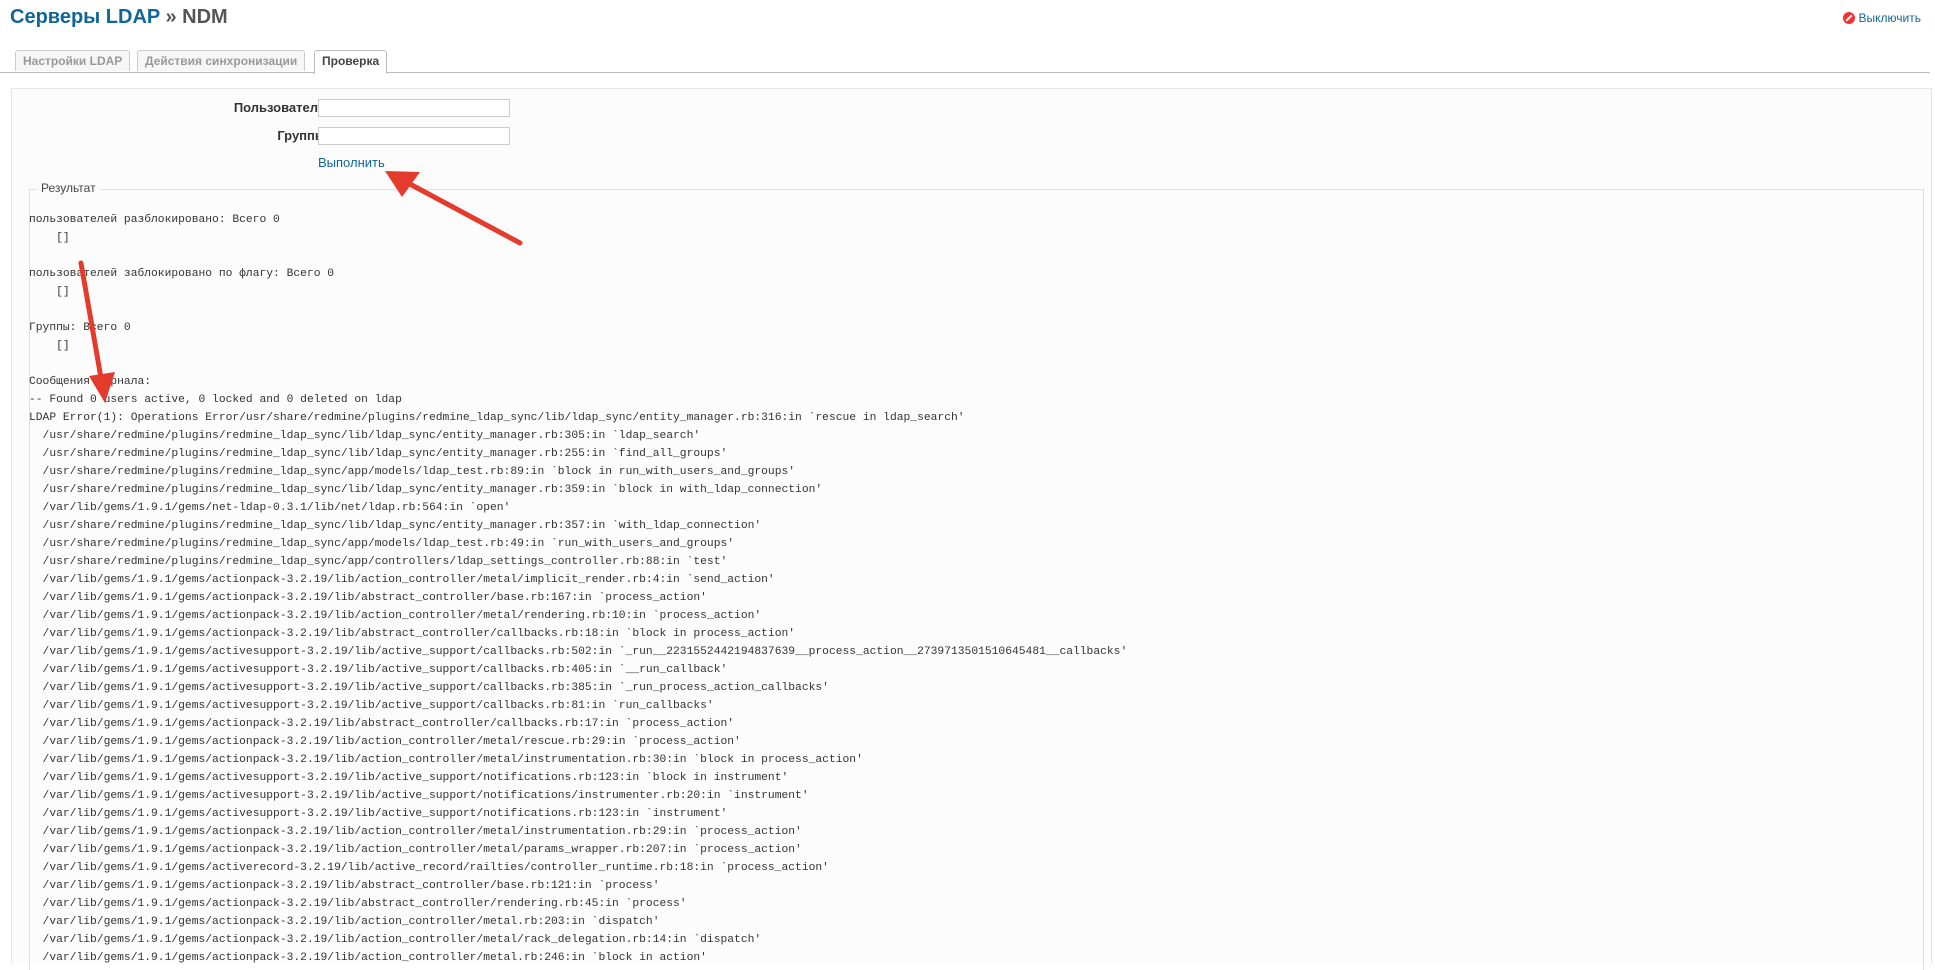  I want to click on groups-row: Группы, so click(262, 137).